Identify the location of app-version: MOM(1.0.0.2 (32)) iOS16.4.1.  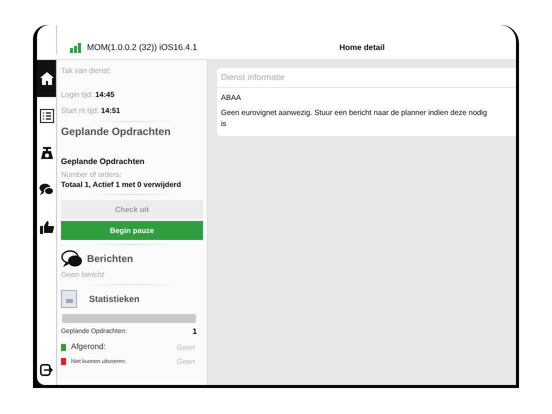
(142, 47).